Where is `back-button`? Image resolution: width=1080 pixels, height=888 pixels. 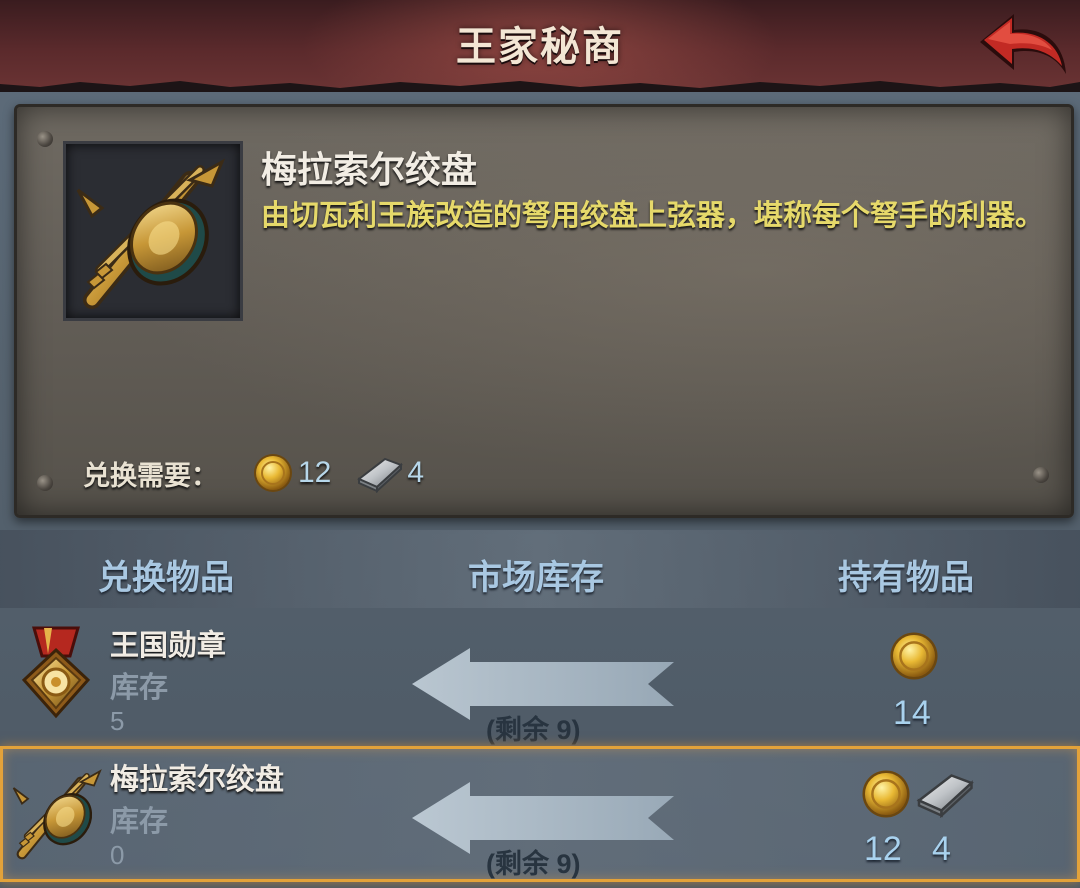 back-button is located at coordinates (1022, 47).